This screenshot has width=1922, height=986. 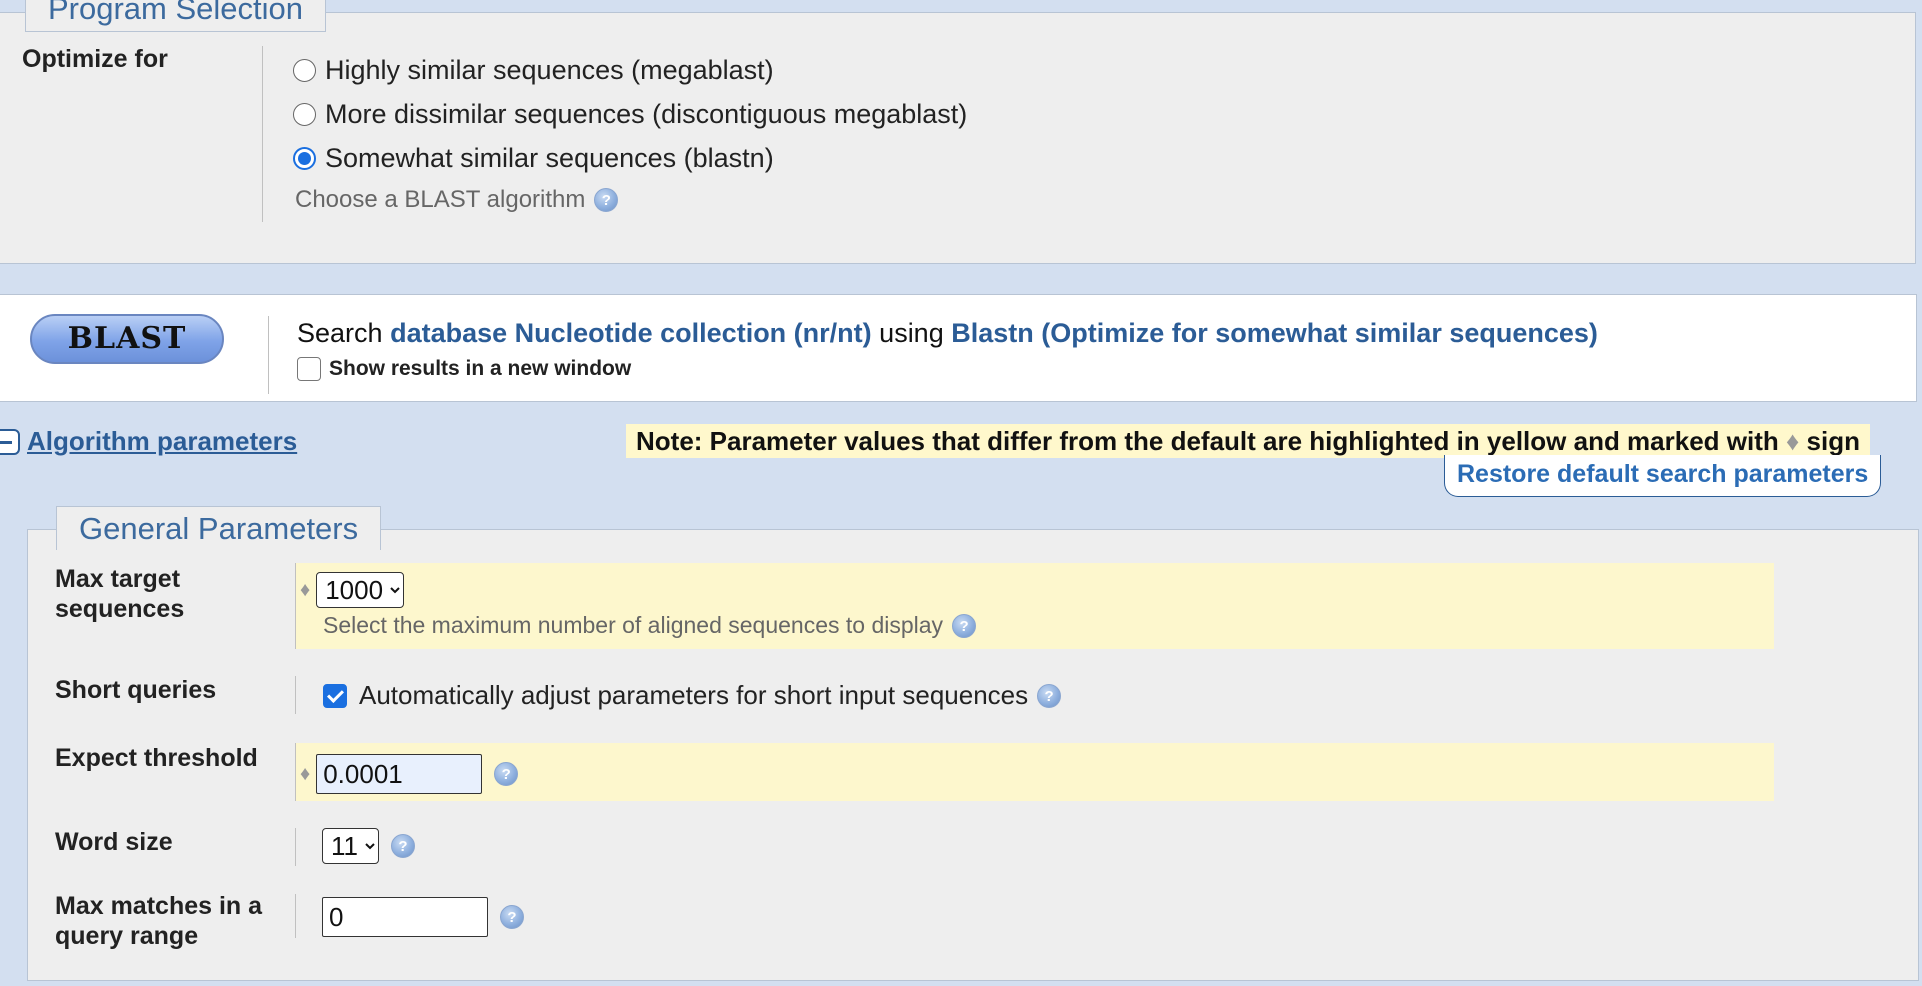 I want to click on max-matches-label: Max matches in a query range, so click(x=158, y=921).